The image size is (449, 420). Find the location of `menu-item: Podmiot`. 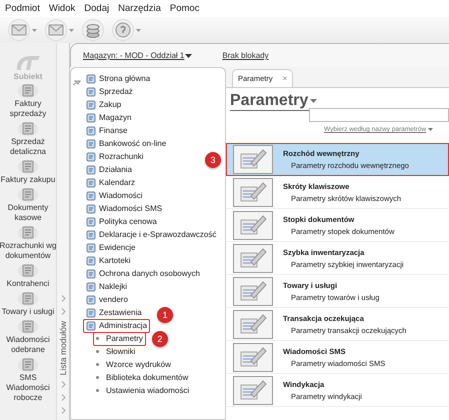

menu-item: Podmiot is located at coordinates (22, 8).